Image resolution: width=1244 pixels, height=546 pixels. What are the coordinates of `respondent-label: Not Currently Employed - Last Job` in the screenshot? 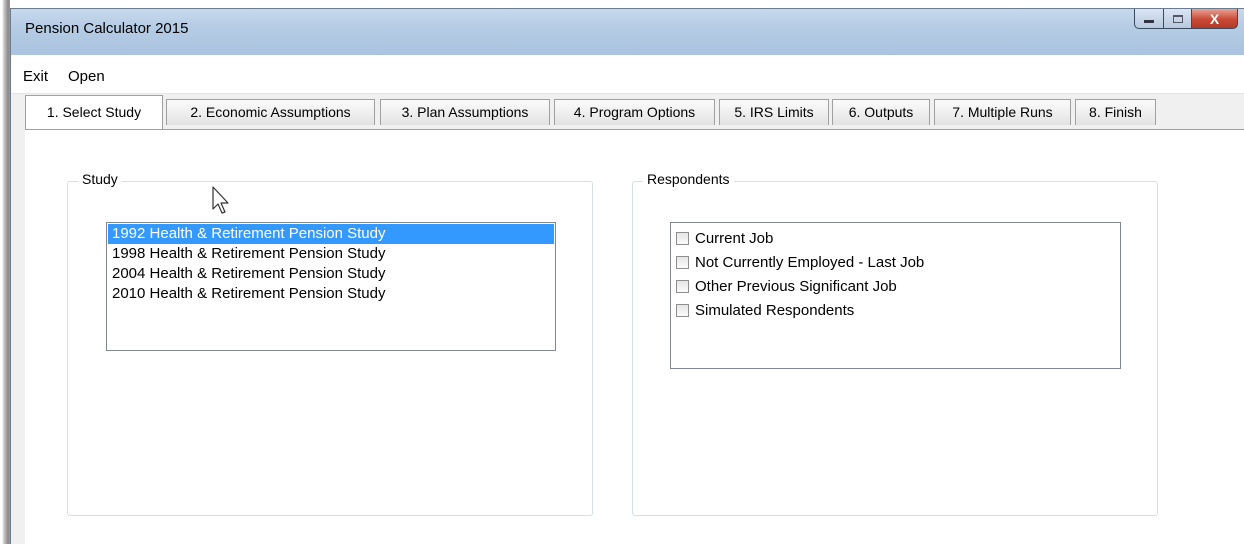 It's located at (810, 262).